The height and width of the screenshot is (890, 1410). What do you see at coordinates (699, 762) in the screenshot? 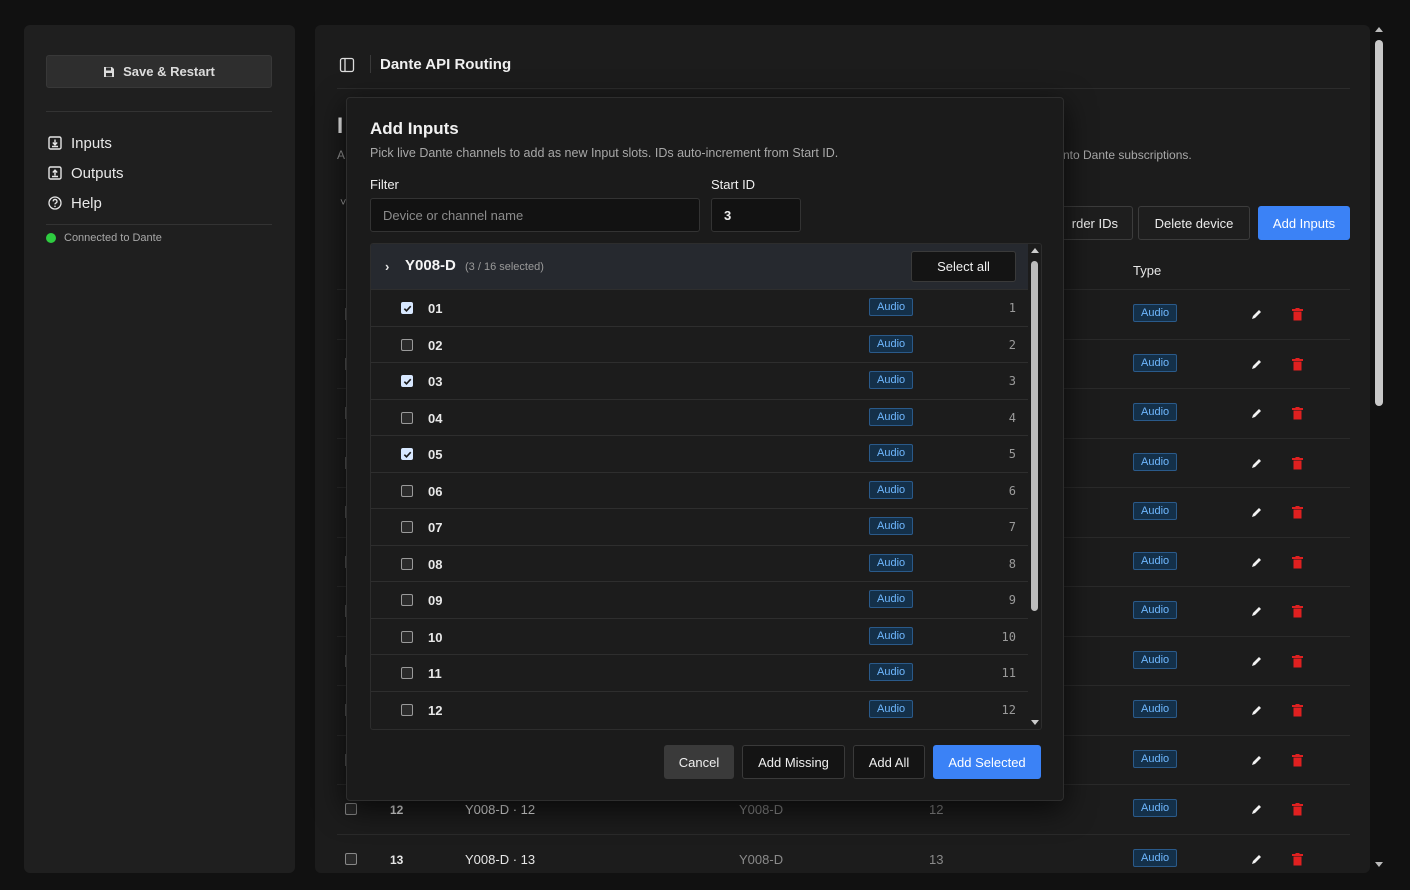
I see `cancel-button: Cancel` at bounding box center [699, 762].